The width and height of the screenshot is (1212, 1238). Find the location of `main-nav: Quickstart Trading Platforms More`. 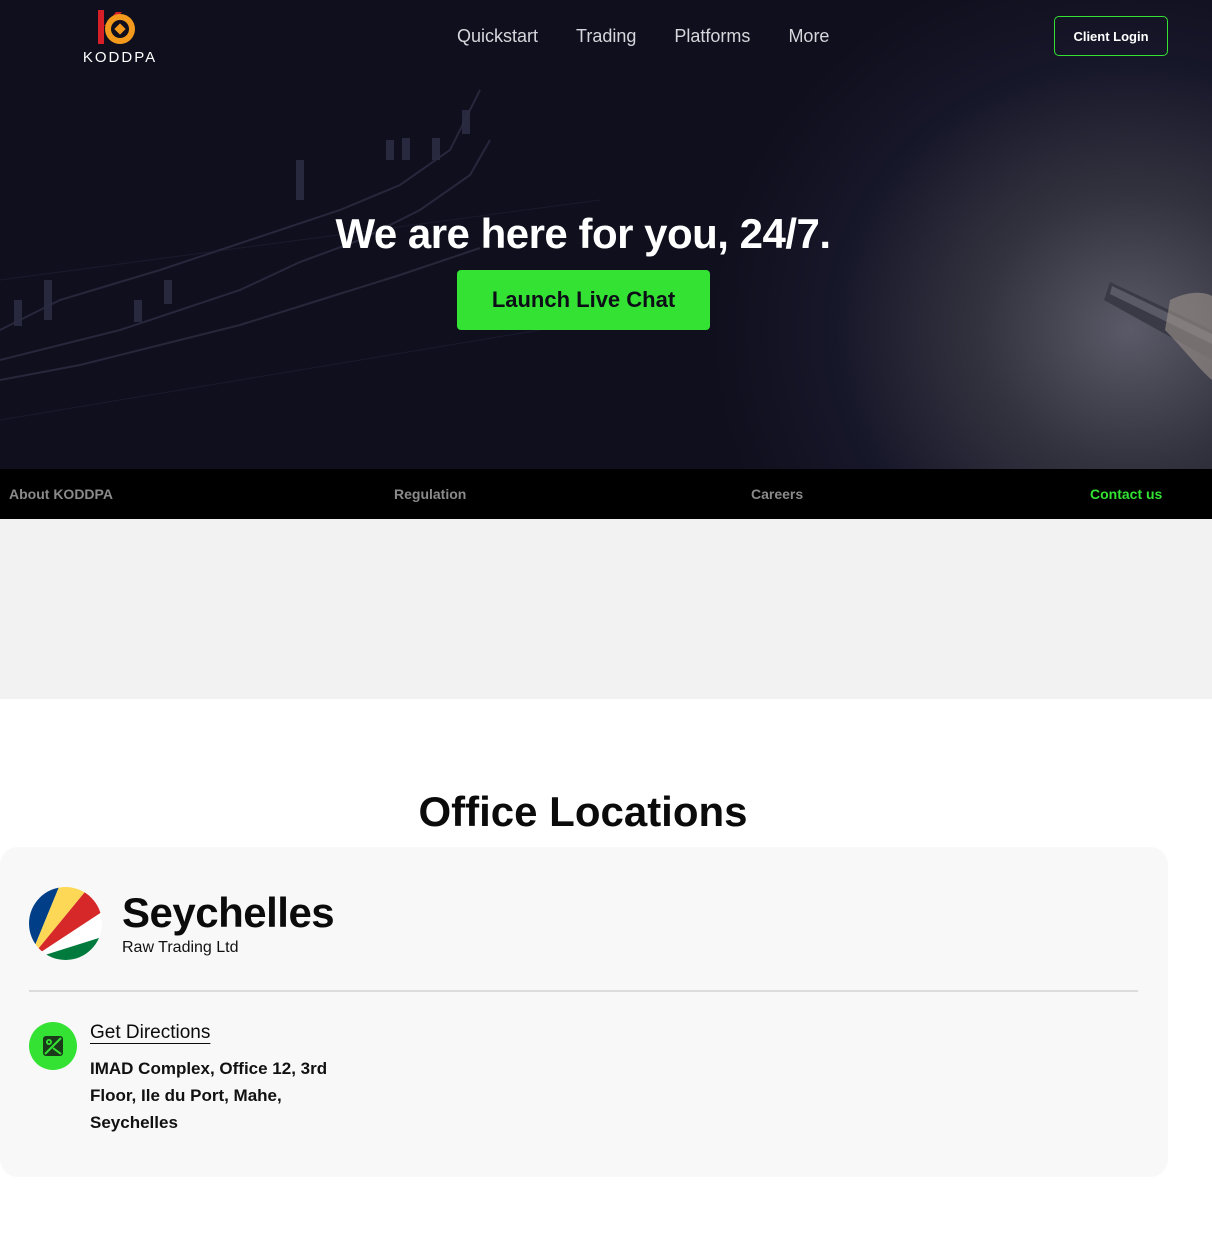

main-nav: Quickstart Trading Platforms More is located at coordinates (643, 36).